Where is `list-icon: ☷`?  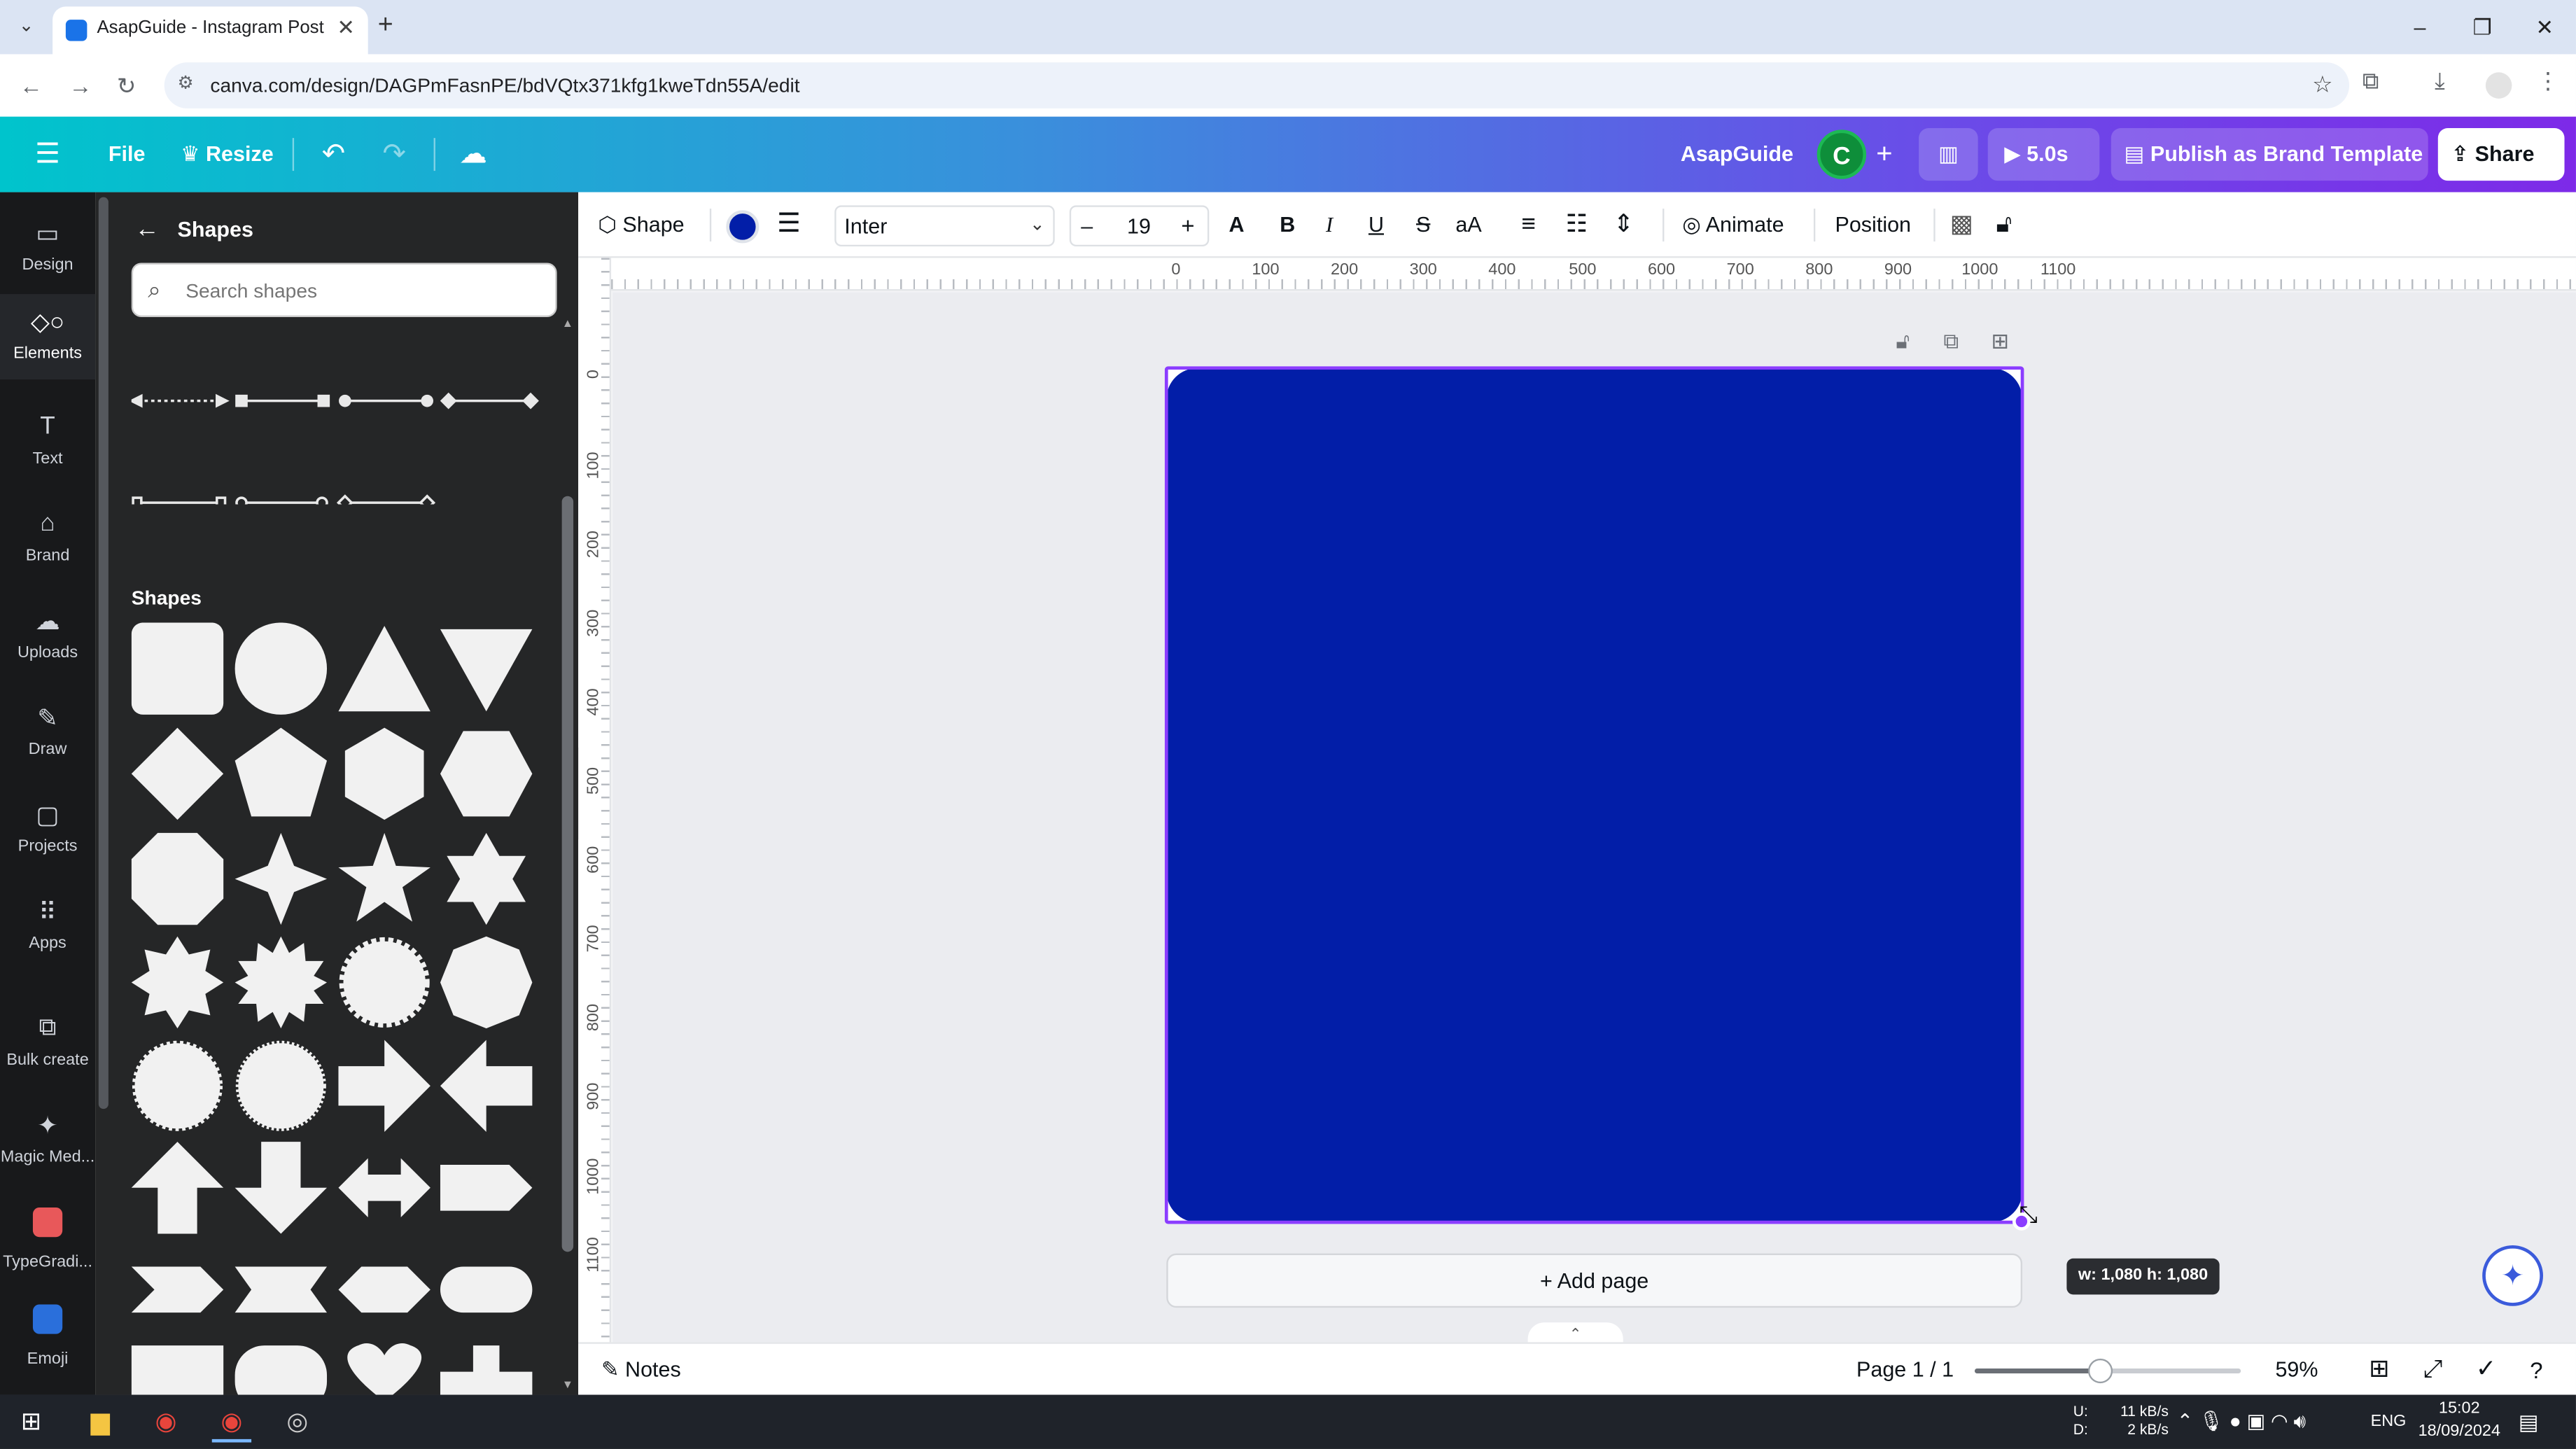 list-icon: ☷ is located at coordinates (1577, 225).